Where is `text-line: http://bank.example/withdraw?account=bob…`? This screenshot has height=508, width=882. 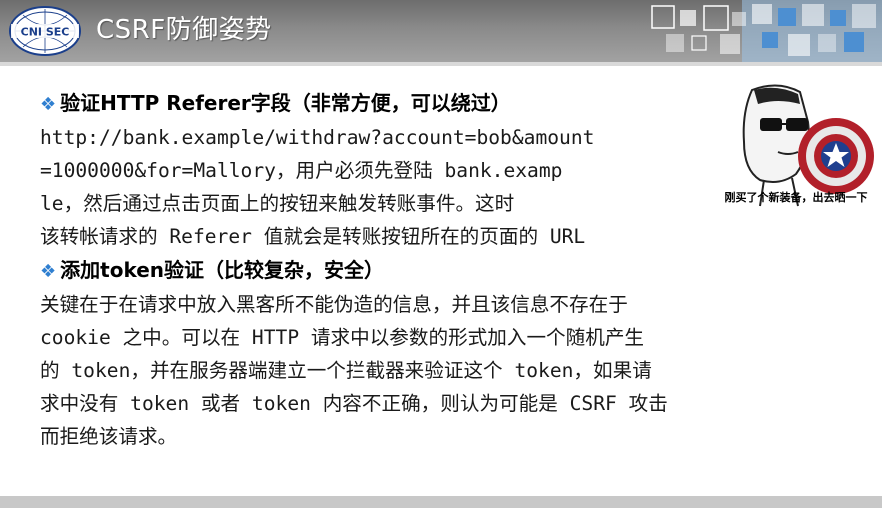
text-line: http://bank.example/withdraw?account=bob… is located at coordinates (317, 137).